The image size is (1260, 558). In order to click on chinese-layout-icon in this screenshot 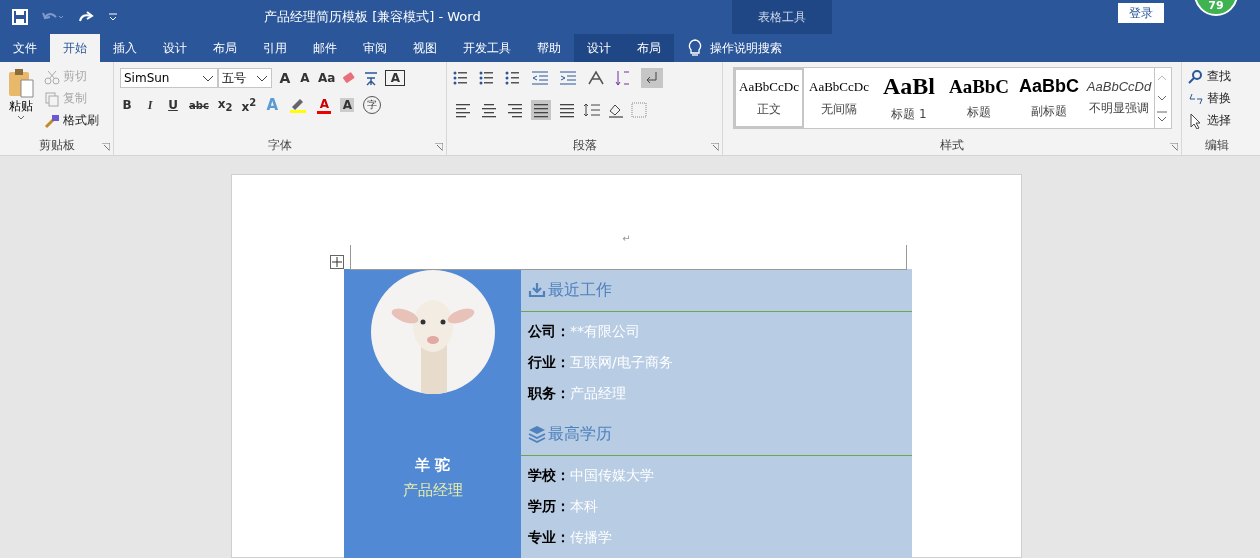, I will do `click(596, 78)`.